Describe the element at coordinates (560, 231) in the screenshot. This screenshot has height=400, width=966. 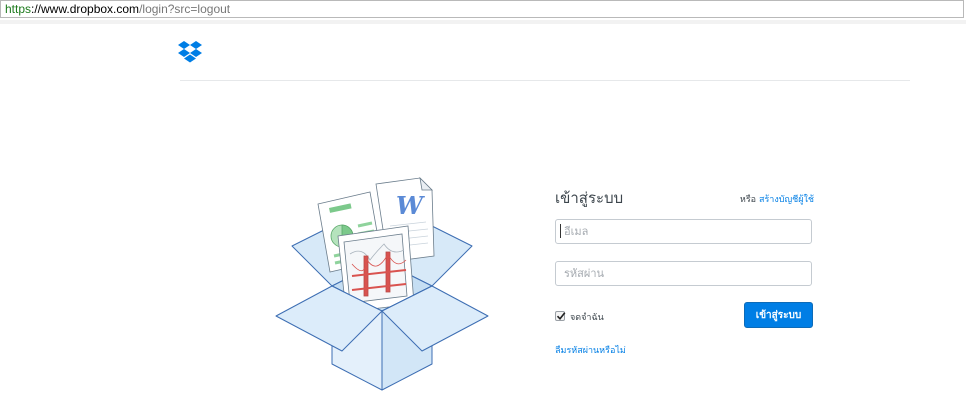
I see `text-caret` at that location.